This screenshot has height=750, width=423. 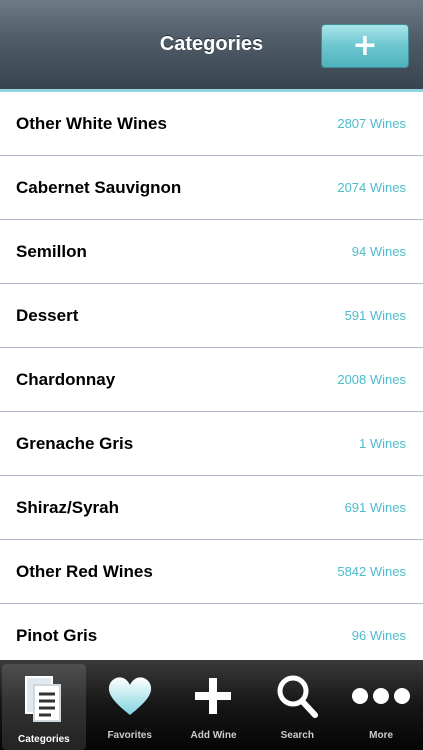 I want to click on tab-label: More, so click(x=381, y=735).